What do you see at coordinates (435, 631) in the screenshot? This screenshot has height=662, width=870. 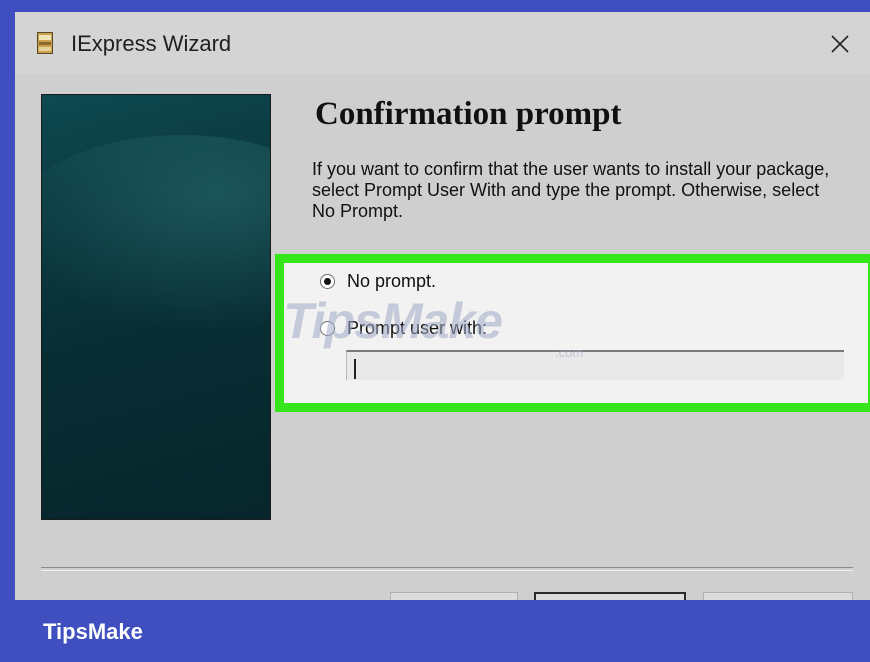 I see `footer-bar: TipsMake` at bounding box center [435, 631].